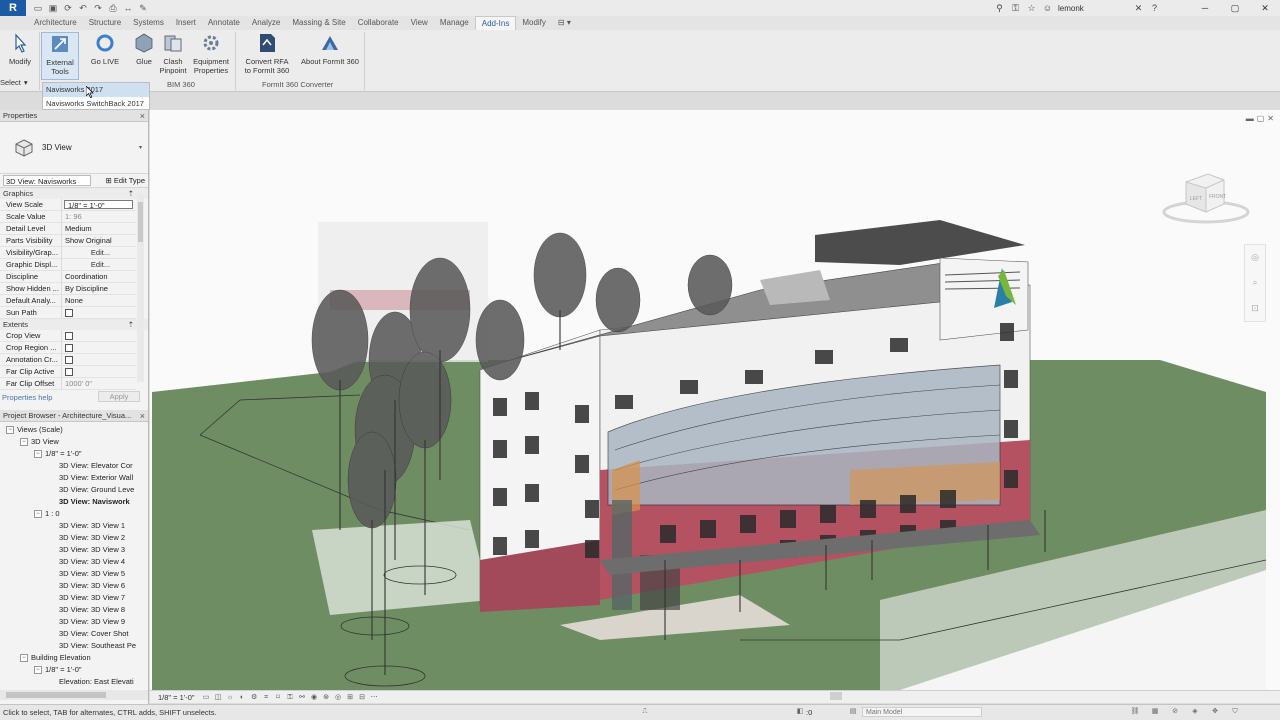  I want to click on view-scale: 1/8" = 1'-0", so click(175, 697).